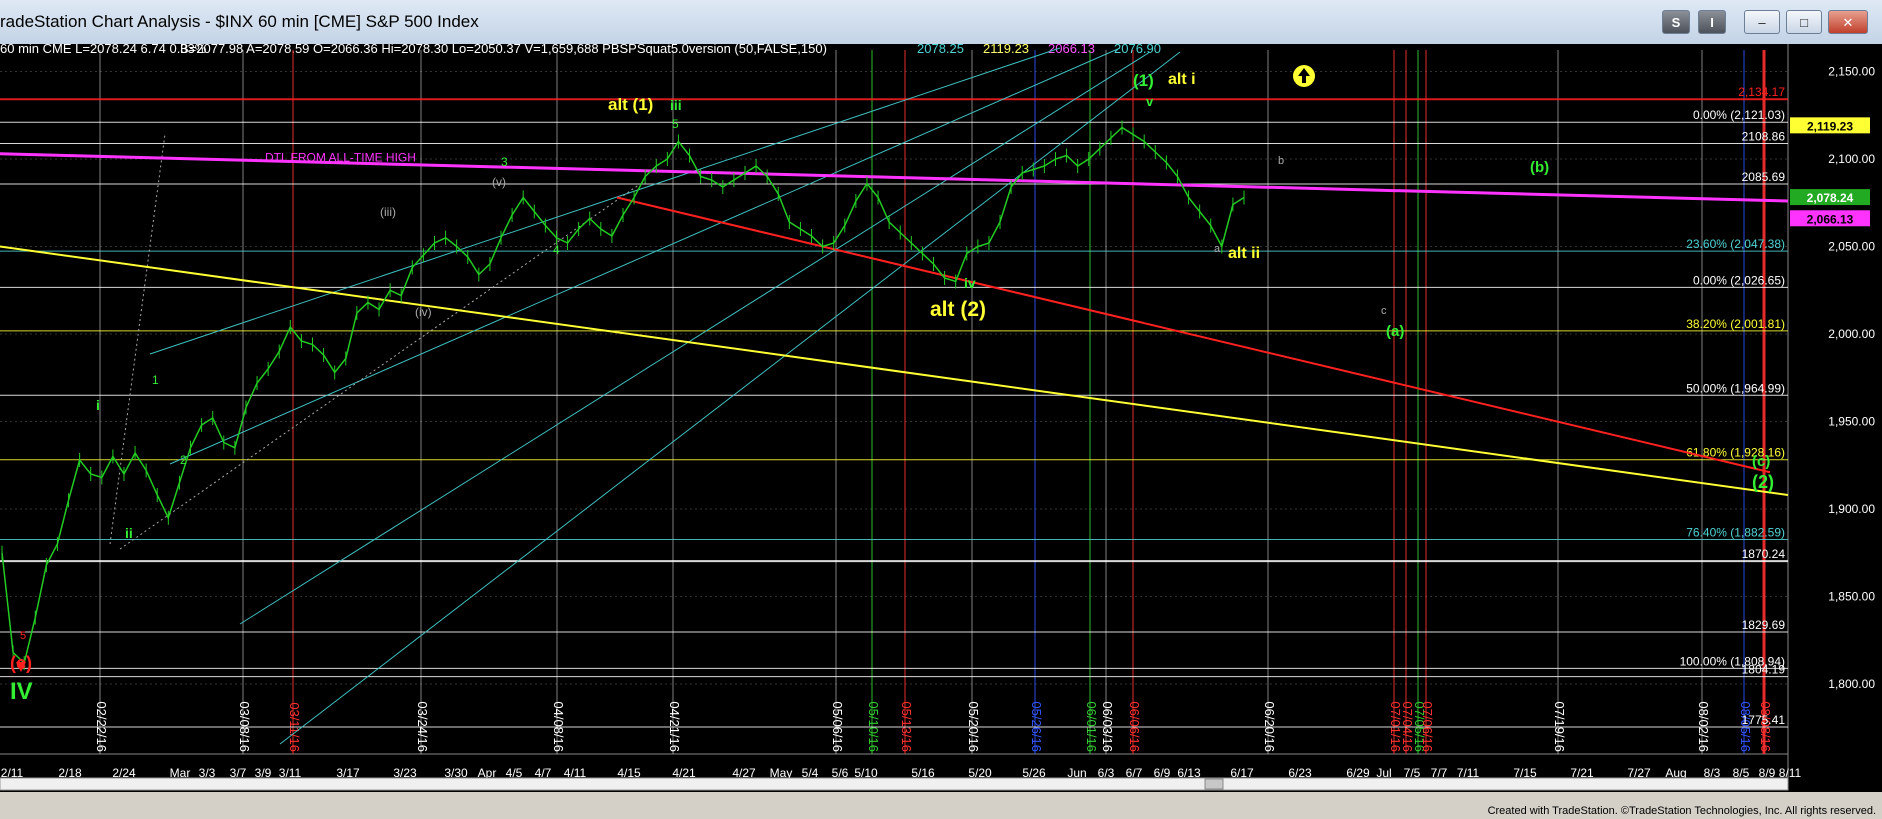 This screenshot has height=819, width=1882. What do you see at coordinates (1676, 22) in the screenshot?
I see `s-menu-button: S` at bounding box center [1676, 22].